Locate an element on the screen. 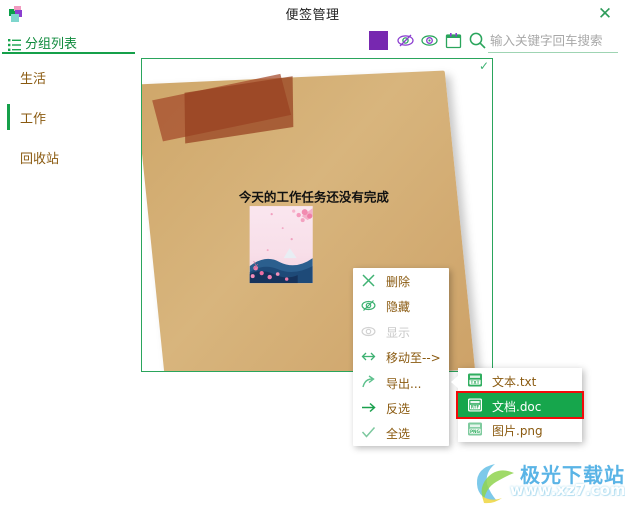 This screenshot has width=625, height=511. group-list-underline is located at coordinates (68, 53).